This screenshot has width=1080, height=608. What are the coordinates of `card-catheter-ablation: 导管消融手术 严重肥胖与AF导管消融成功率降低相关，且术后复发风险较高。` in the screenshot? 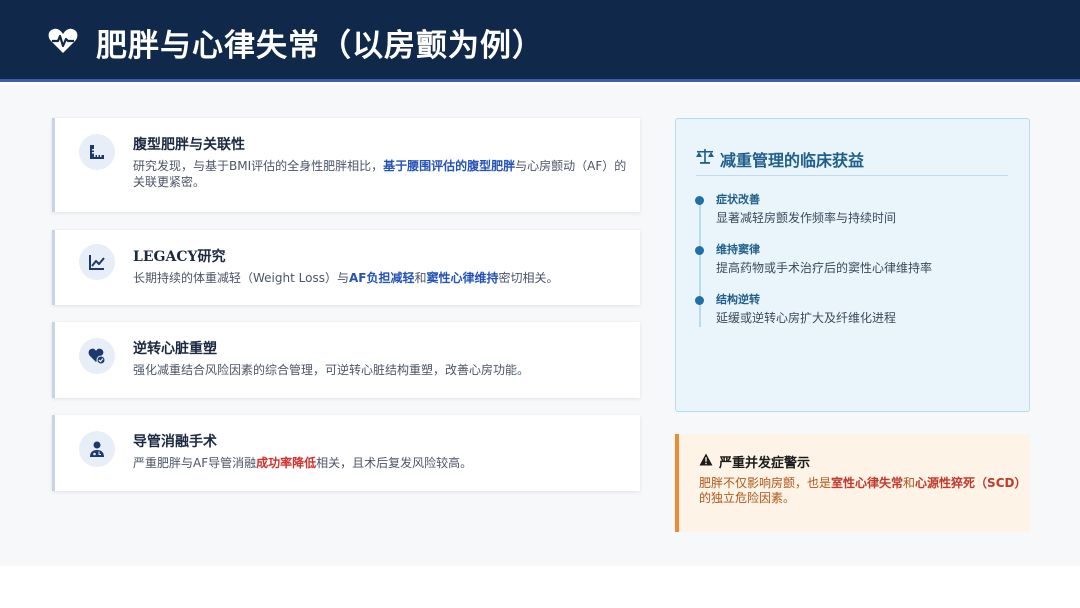 It's located at (346, 453).